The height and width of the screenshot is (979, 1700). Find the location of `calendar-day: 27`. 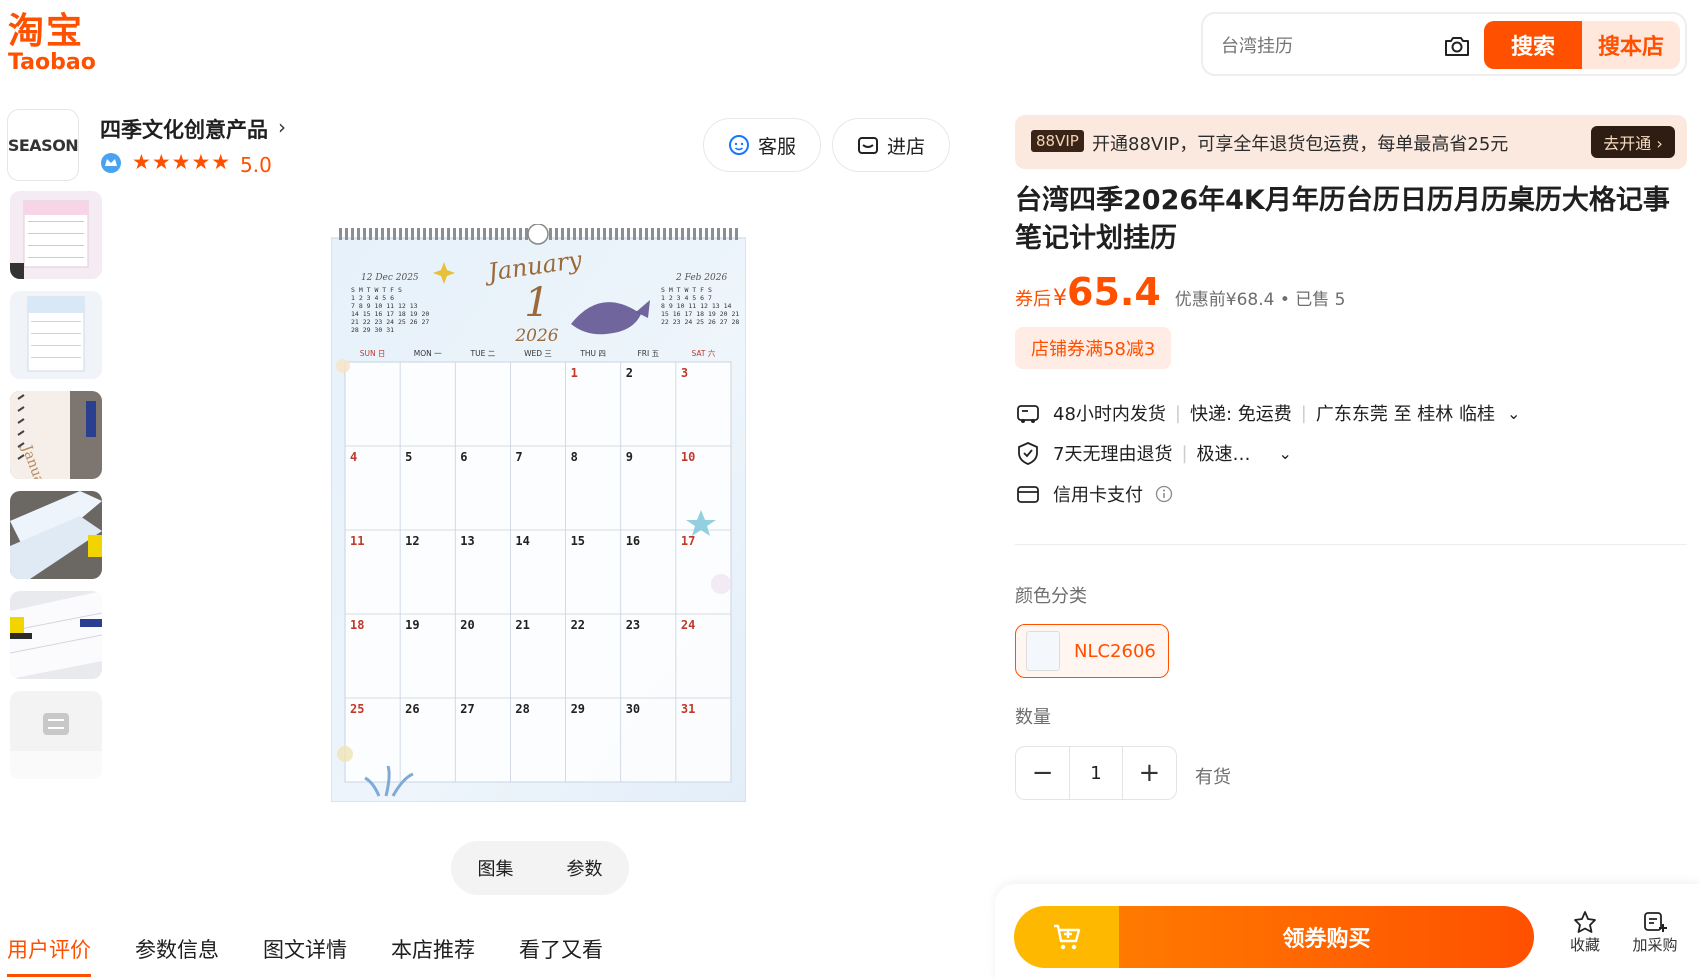

calendar-day: 27 is located at coordinates (467, 709).